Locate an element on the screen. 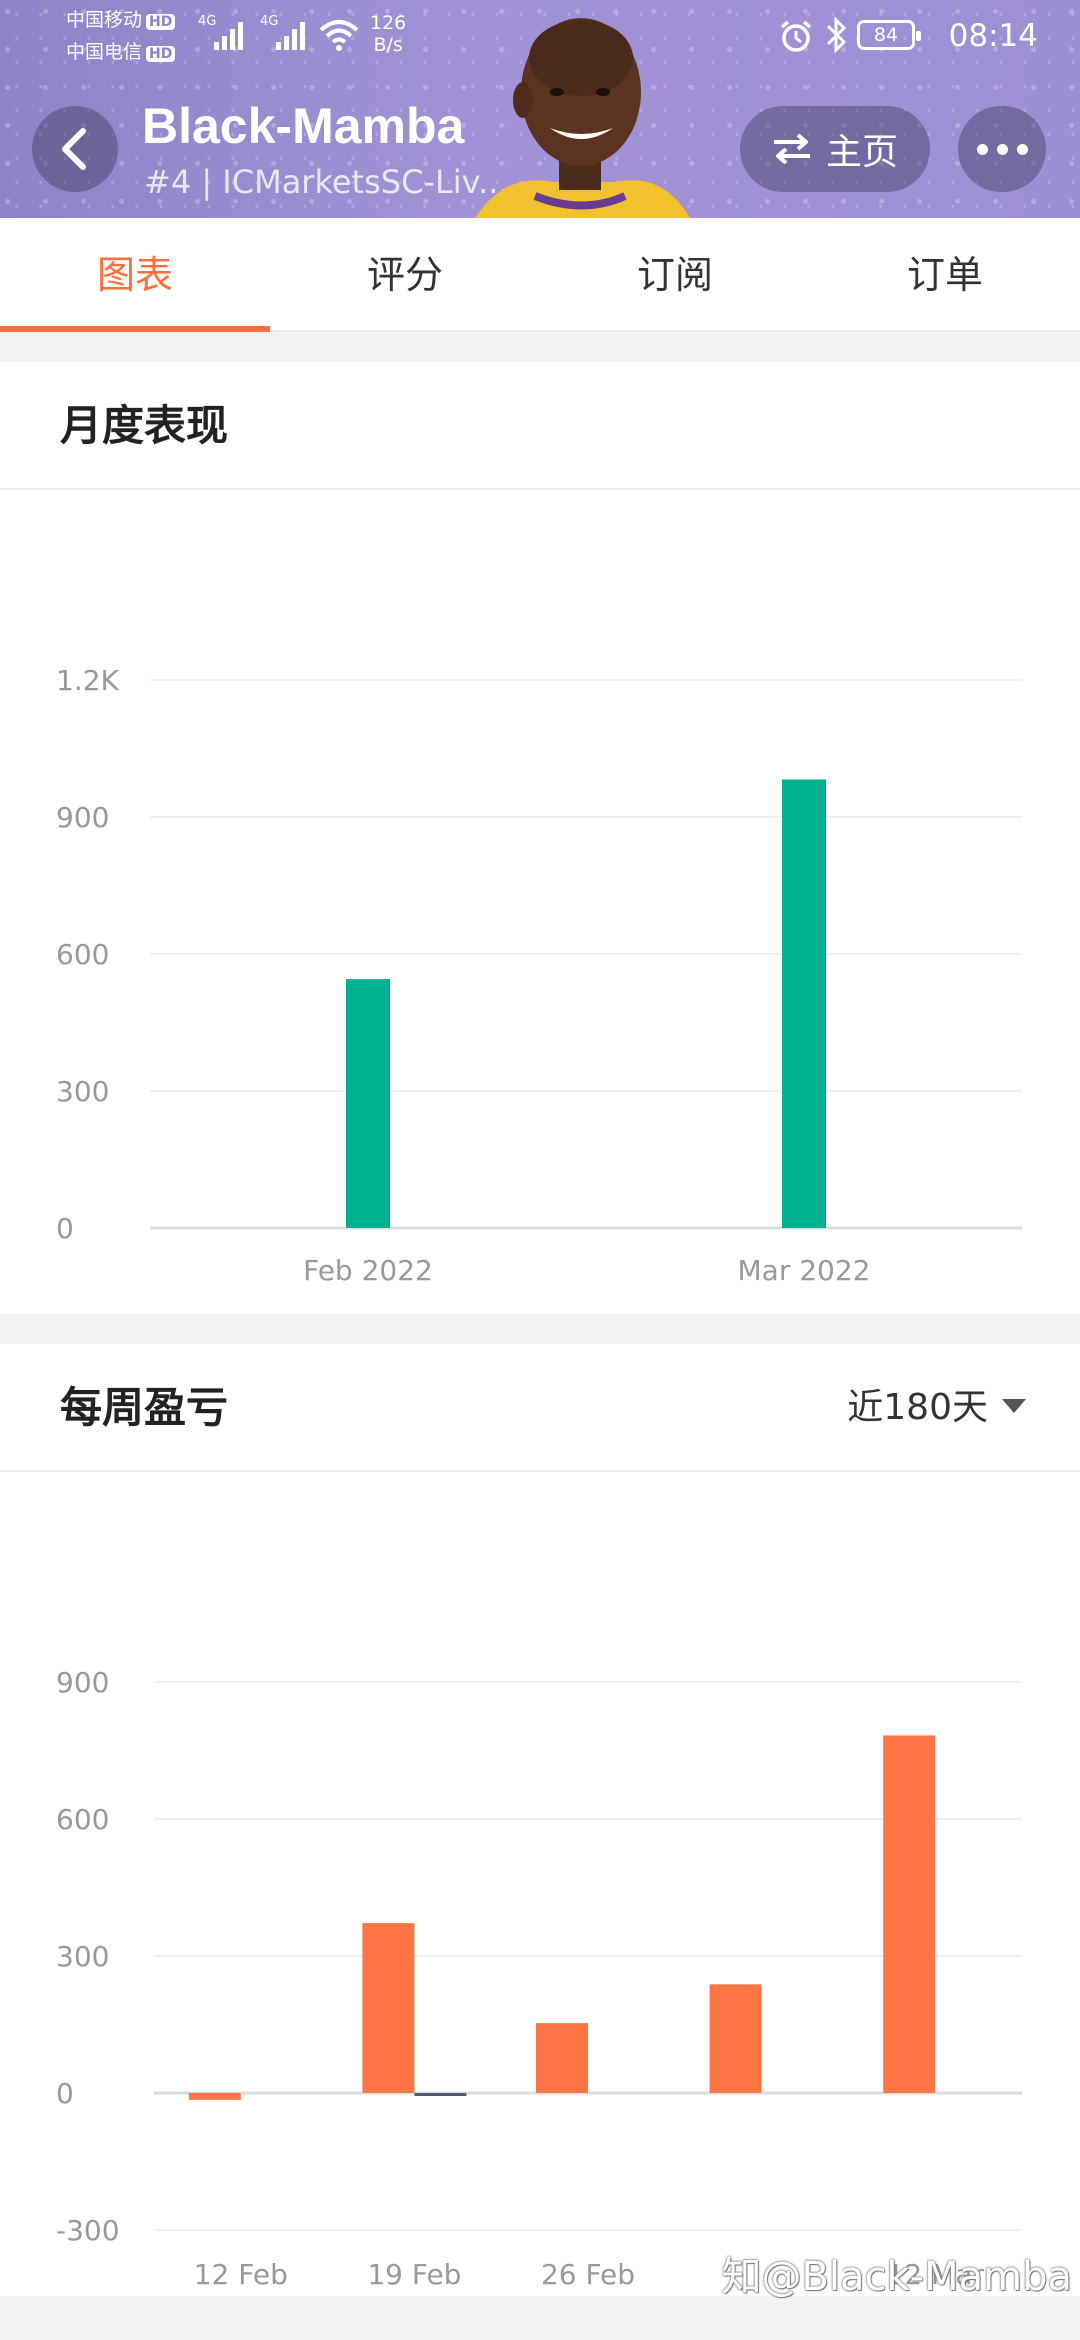 The image size is (1080, 2340). hd-badge-2: HD is located at coordinates (161, 54).